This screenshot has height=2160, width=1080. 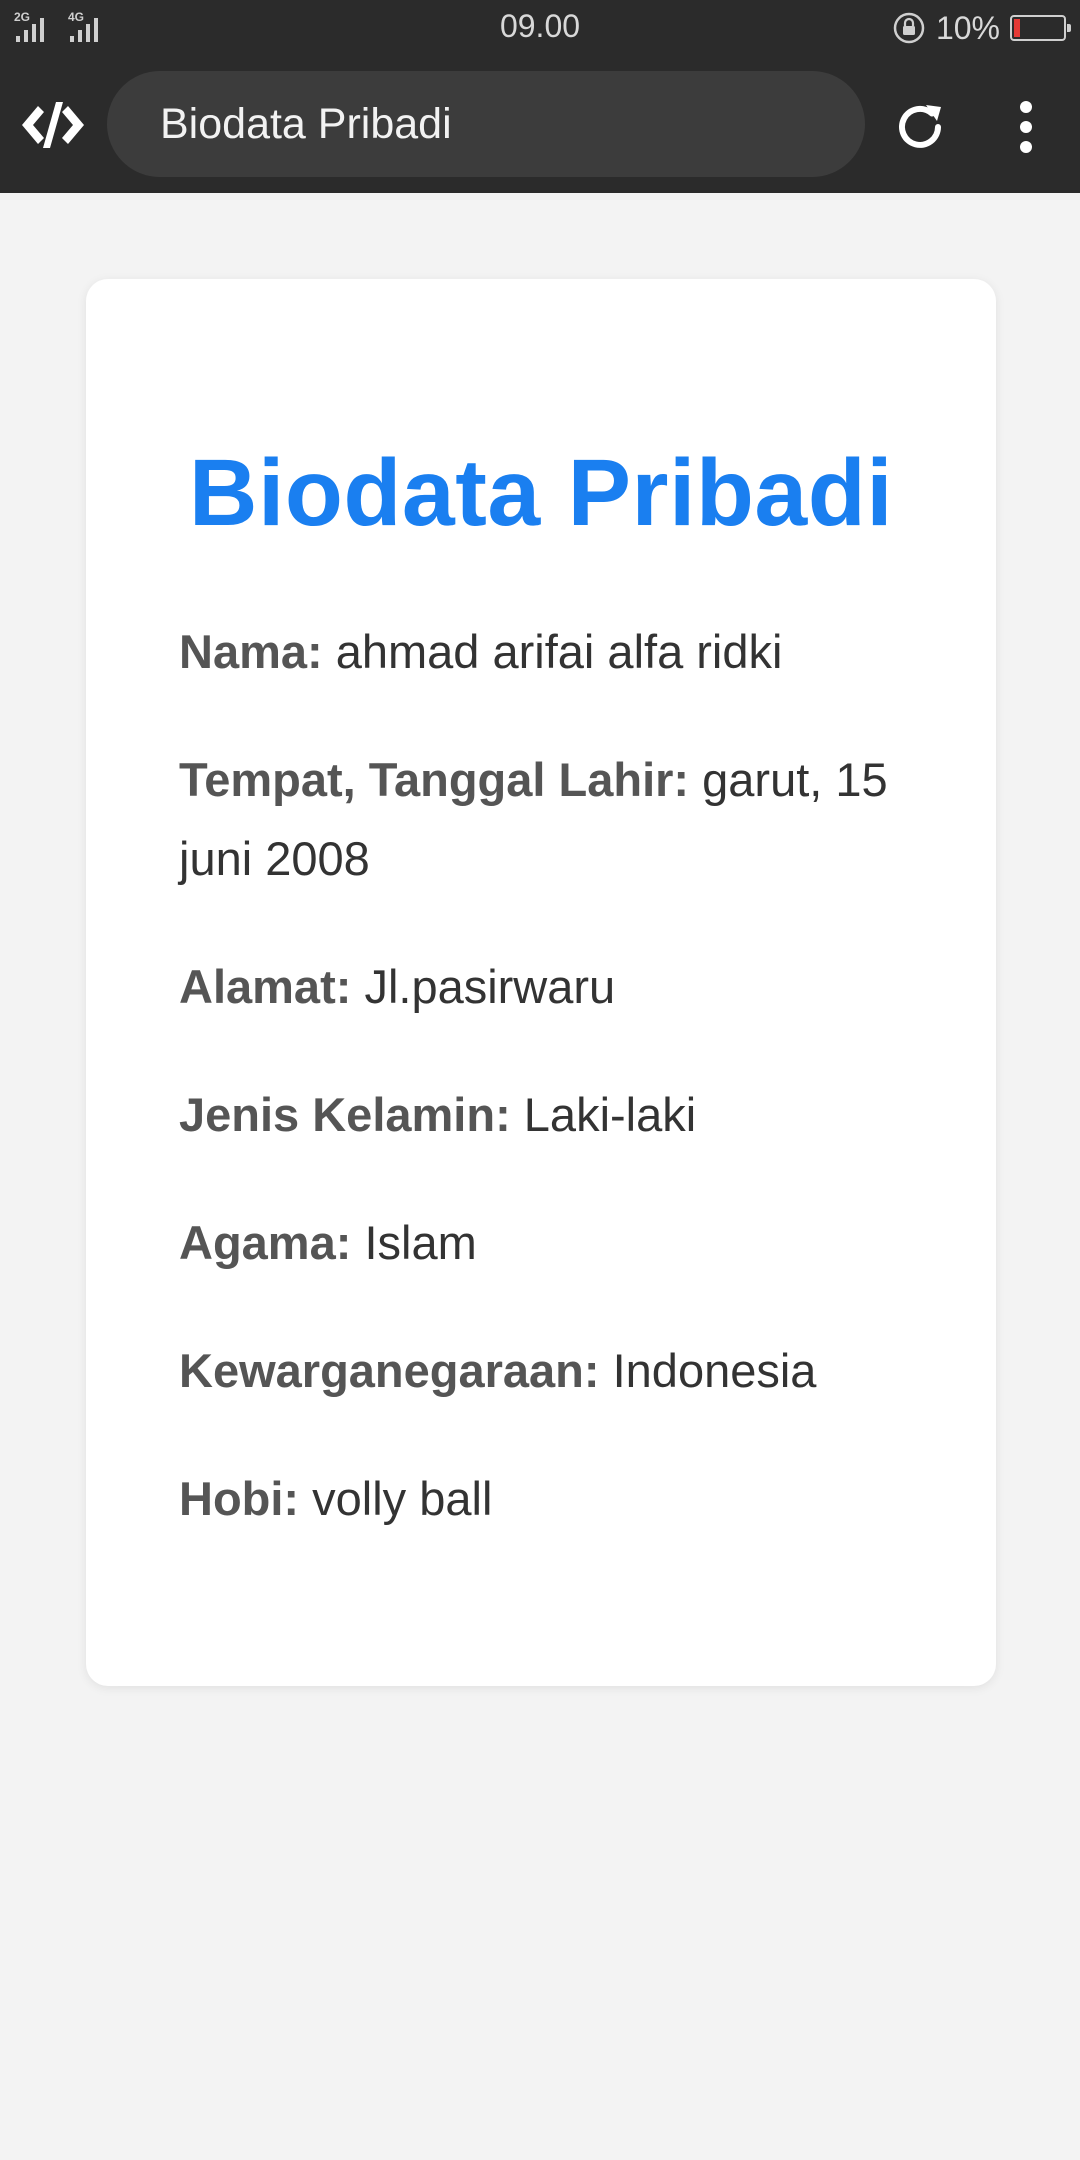 I want to click on field-label: Agama:, so click(x=265, y=1242).